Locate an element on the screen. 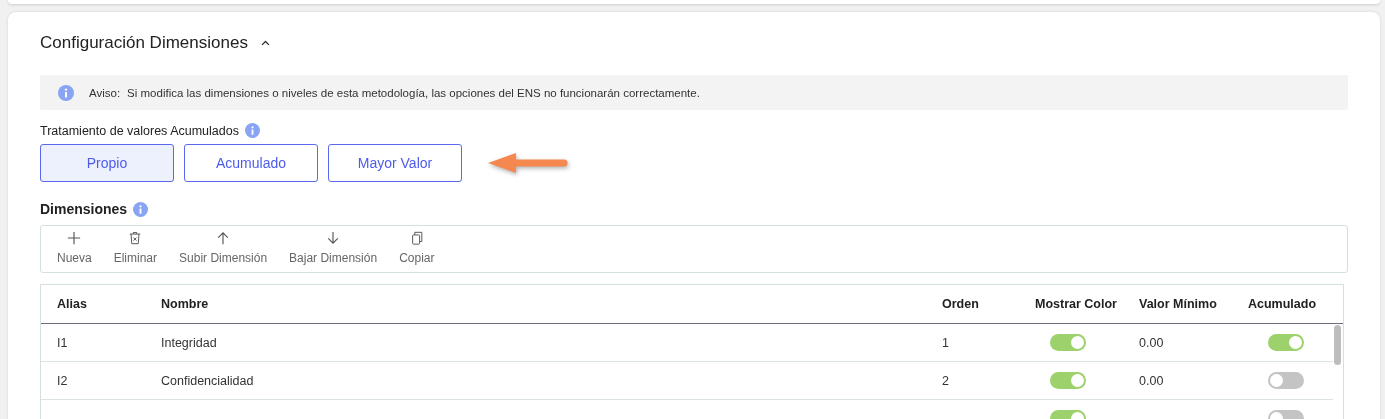 The height and width of the screenshot is (419, 1385). toolbar-button: Eliminar is located at coordinates (135, 249).